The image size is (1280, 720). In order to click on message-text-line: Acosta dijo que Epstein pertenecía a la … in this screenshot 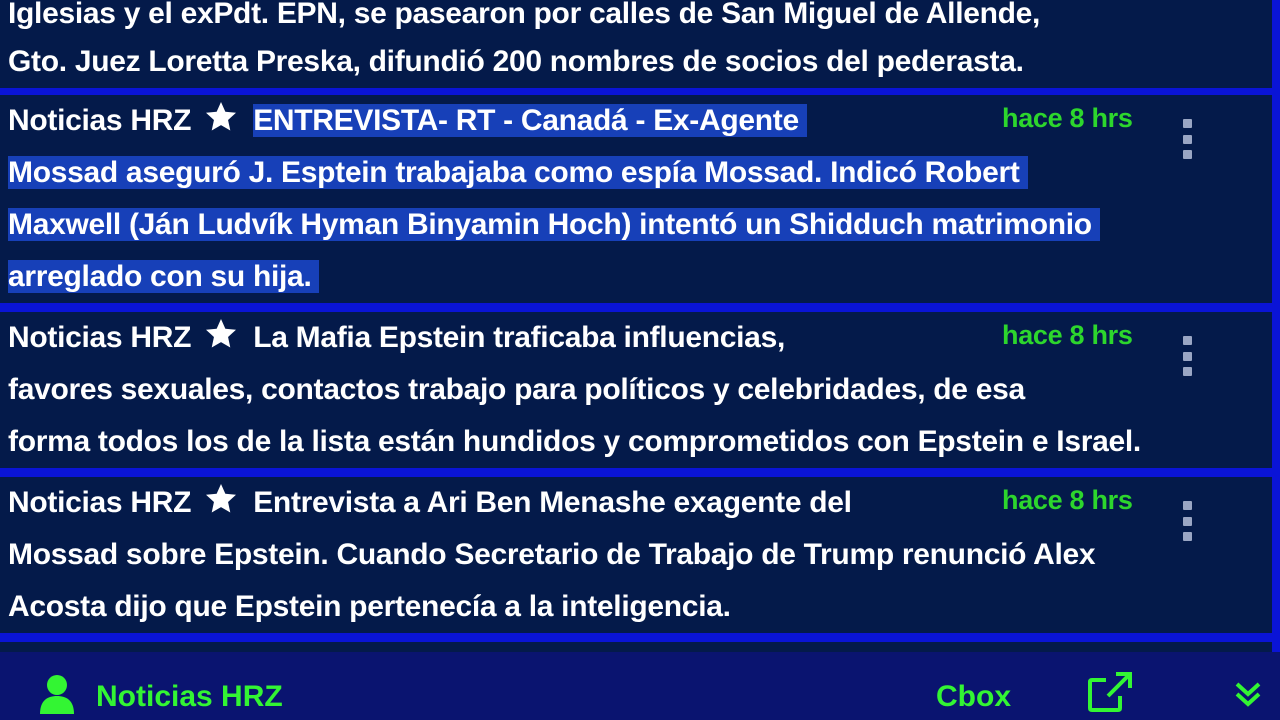, I will do `click(369, 606)`.